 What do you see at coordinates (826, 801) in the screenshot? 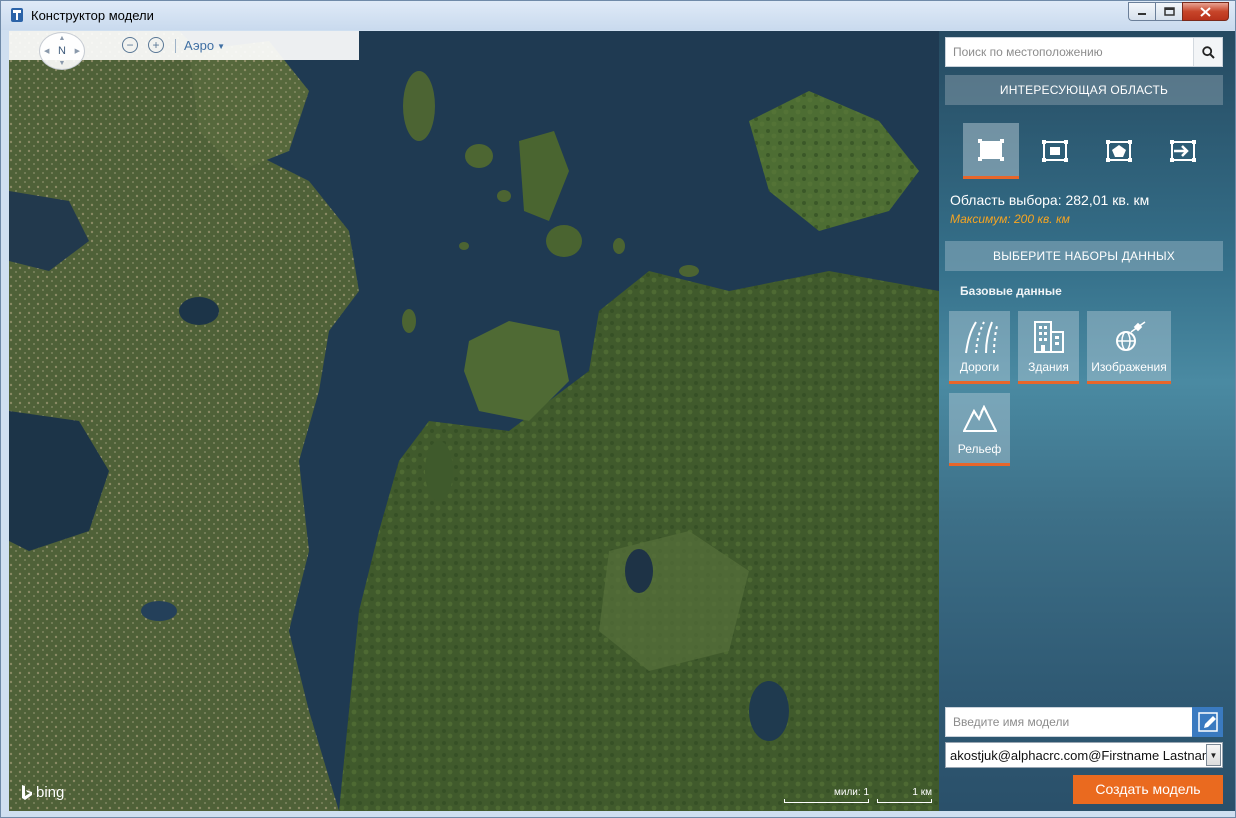
I see `scale-miles-bar` at bounding box center [826, 801].